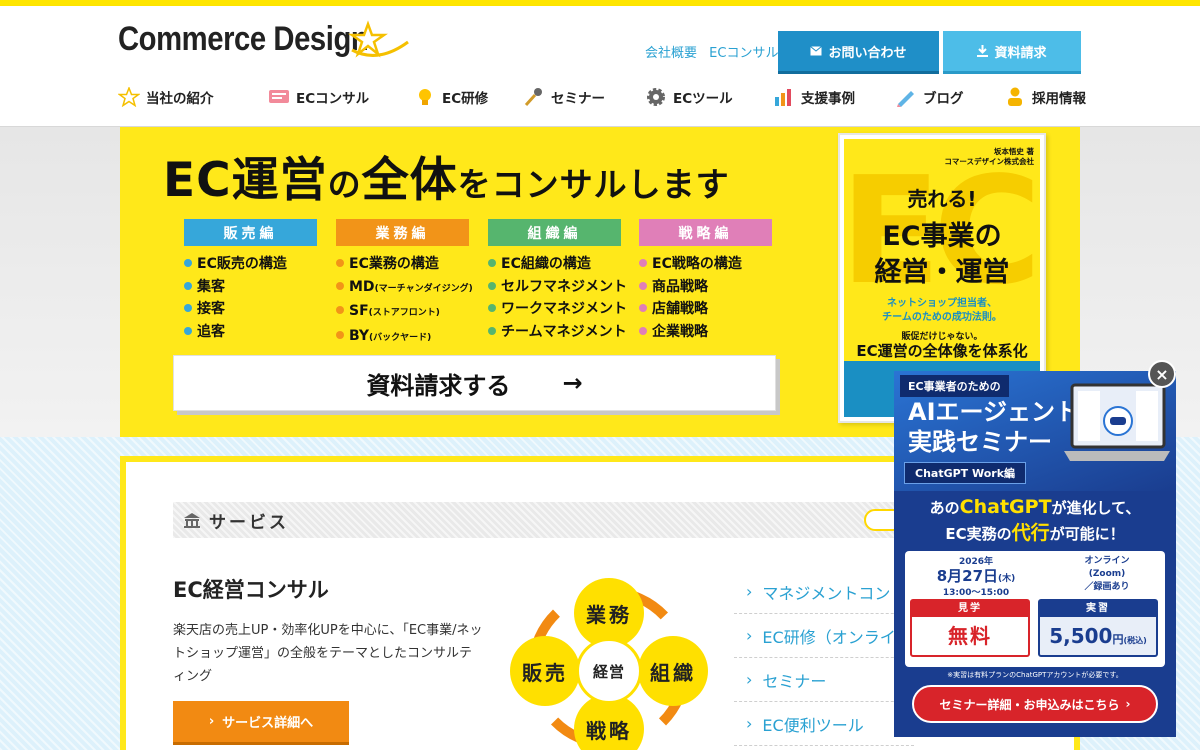  Describe the element at coordinates (192, 520) in the screenshot. I see `shop-icon` at that location.